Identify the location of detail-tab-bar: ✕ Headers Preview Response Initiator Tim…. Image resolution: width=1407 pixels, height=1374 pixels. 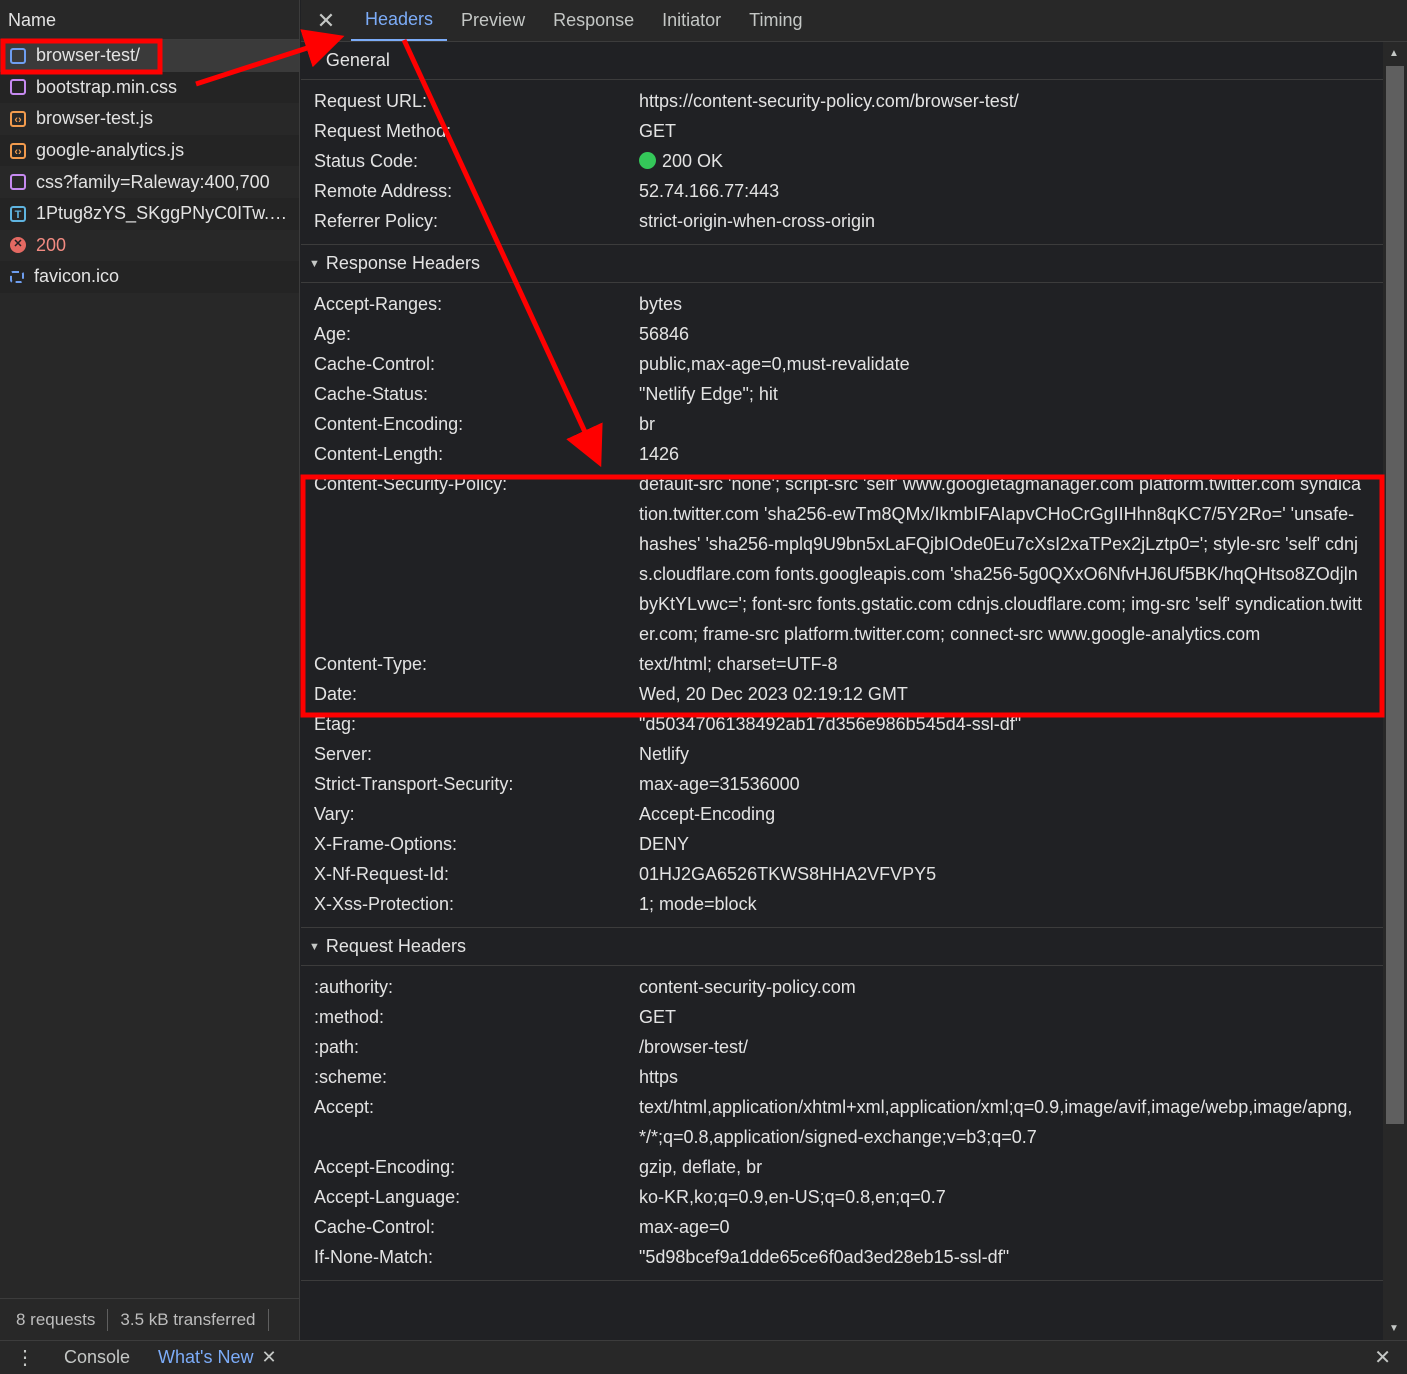
(854, 21).